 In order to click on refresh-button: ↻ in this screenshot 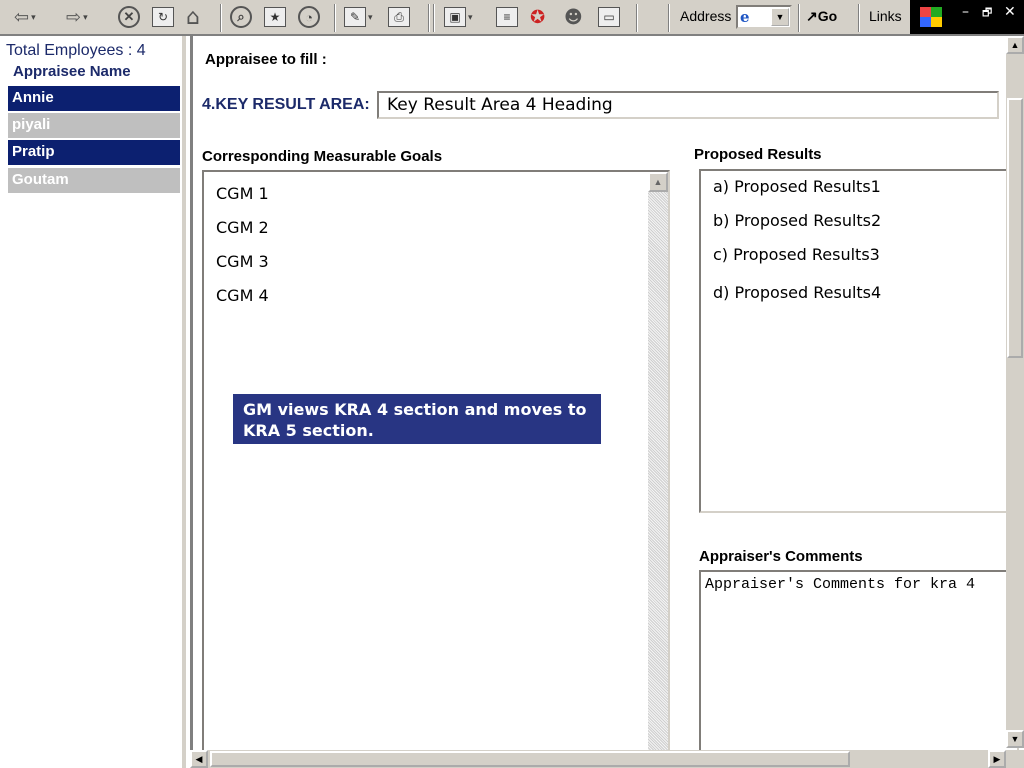, I will do `click(163, 17)`.